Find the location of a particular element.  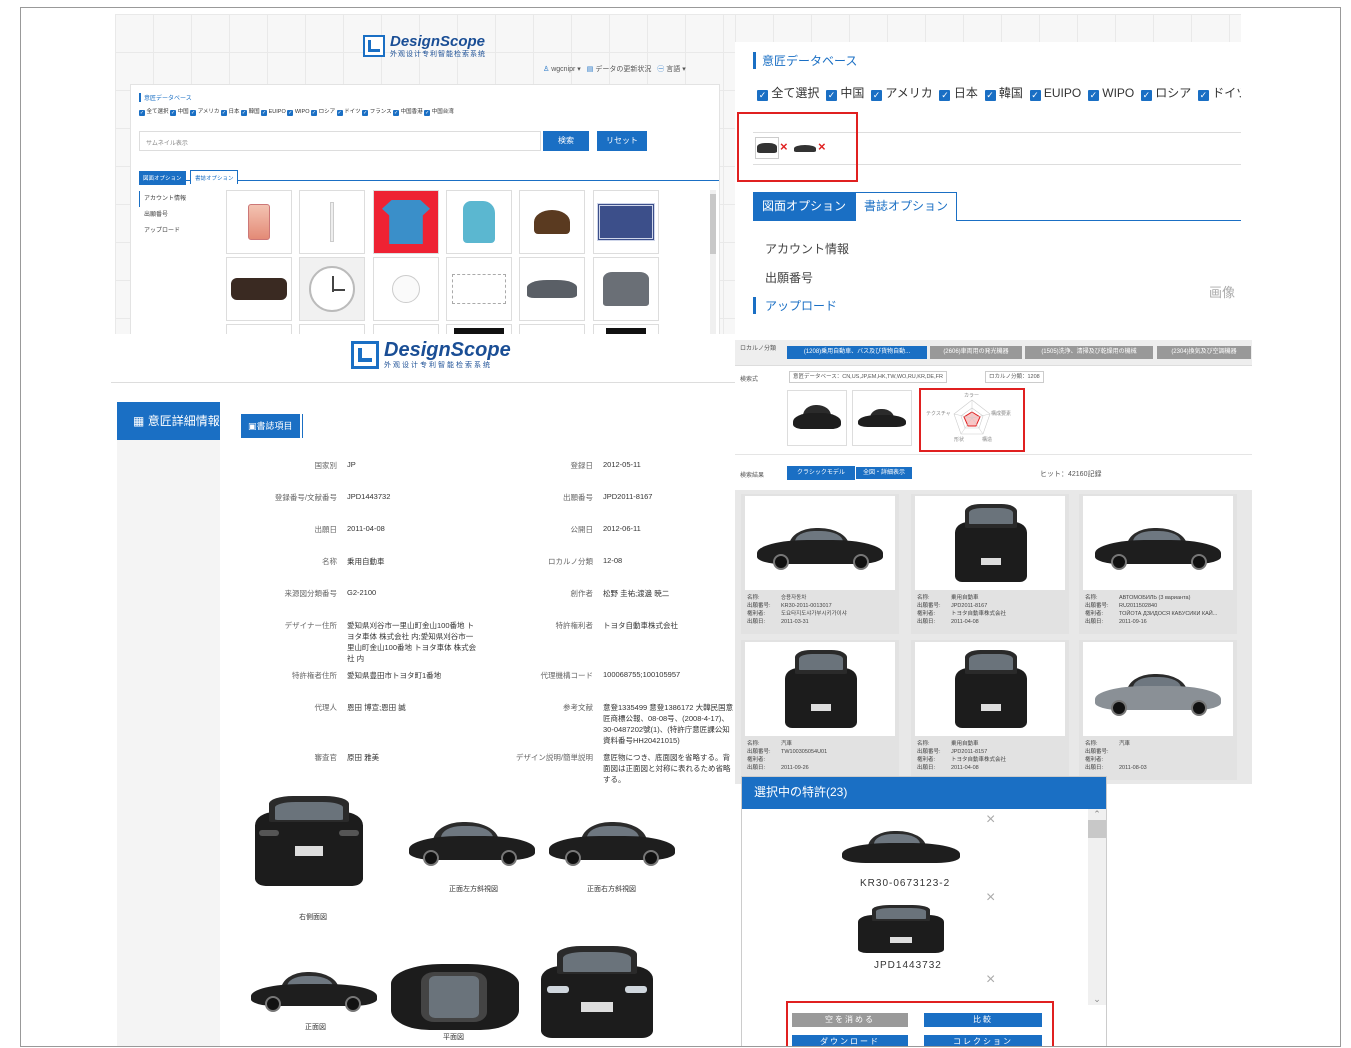

field-value: 松野 圭祐;渡邊 暁二 is located at coordinates (636, 593).